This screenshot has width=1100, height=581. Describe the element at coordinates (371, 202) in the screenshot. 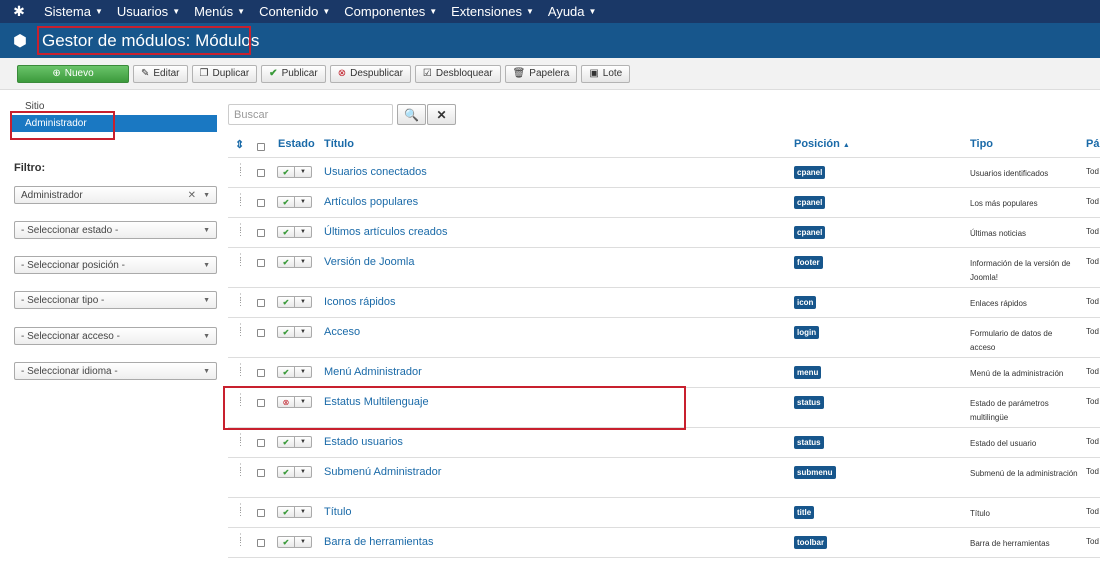

I see `module-title-link: Artículos populares` at that location.